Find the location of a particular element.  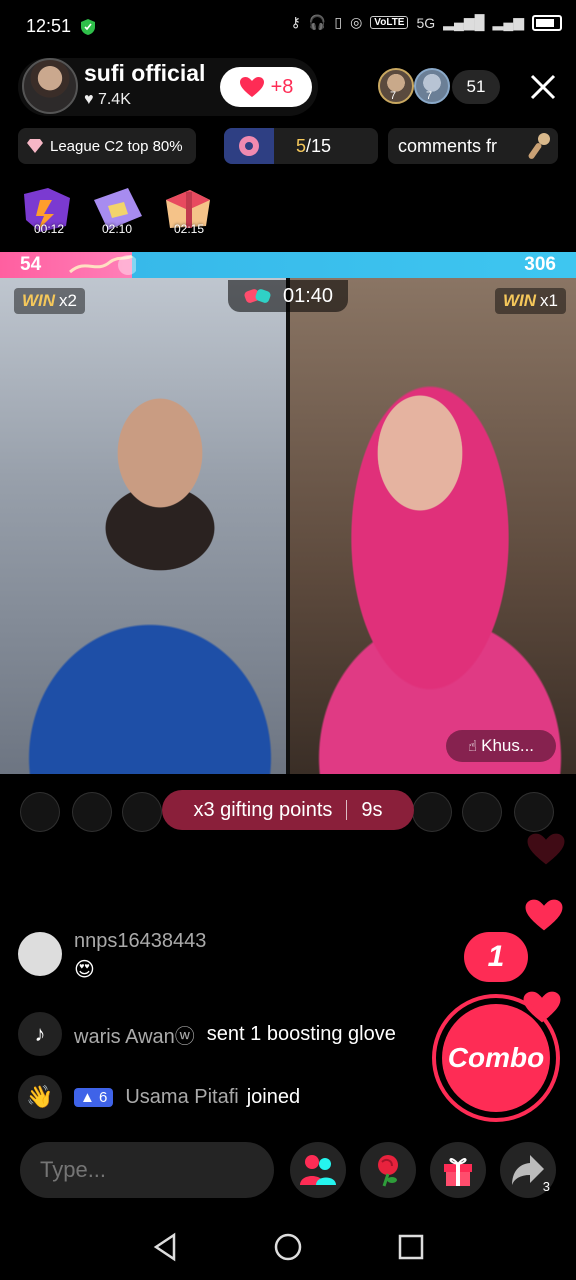

league-pill: League C2 top 80% is located at coordinates (107, 146).